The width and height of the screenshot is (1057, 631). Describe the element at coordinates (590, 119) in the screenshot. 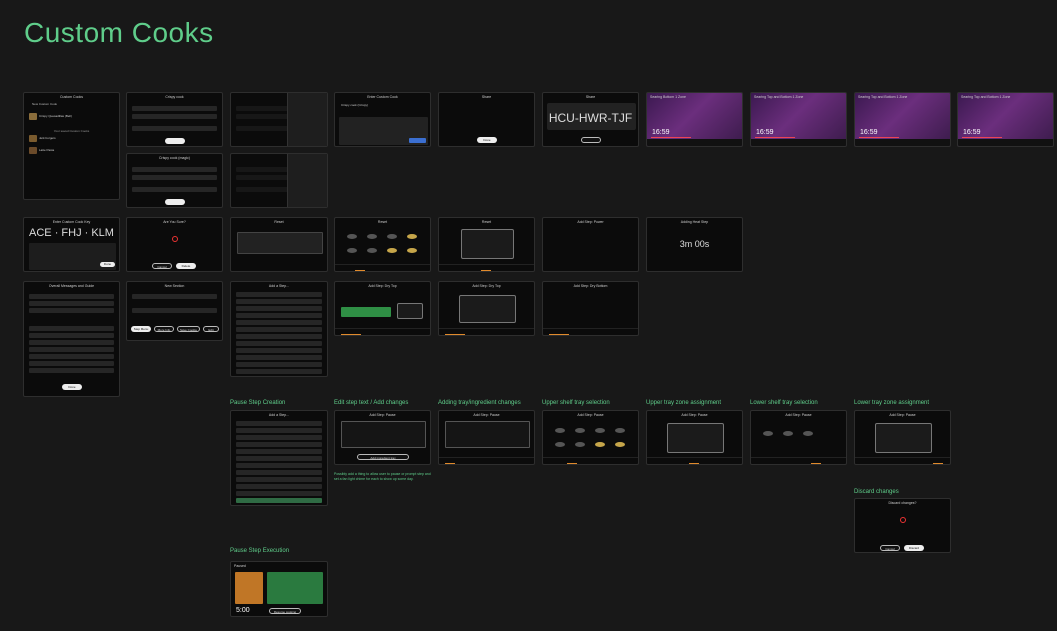

I see `frame-share-2: Share HCU-HWR-TJF` at that location.